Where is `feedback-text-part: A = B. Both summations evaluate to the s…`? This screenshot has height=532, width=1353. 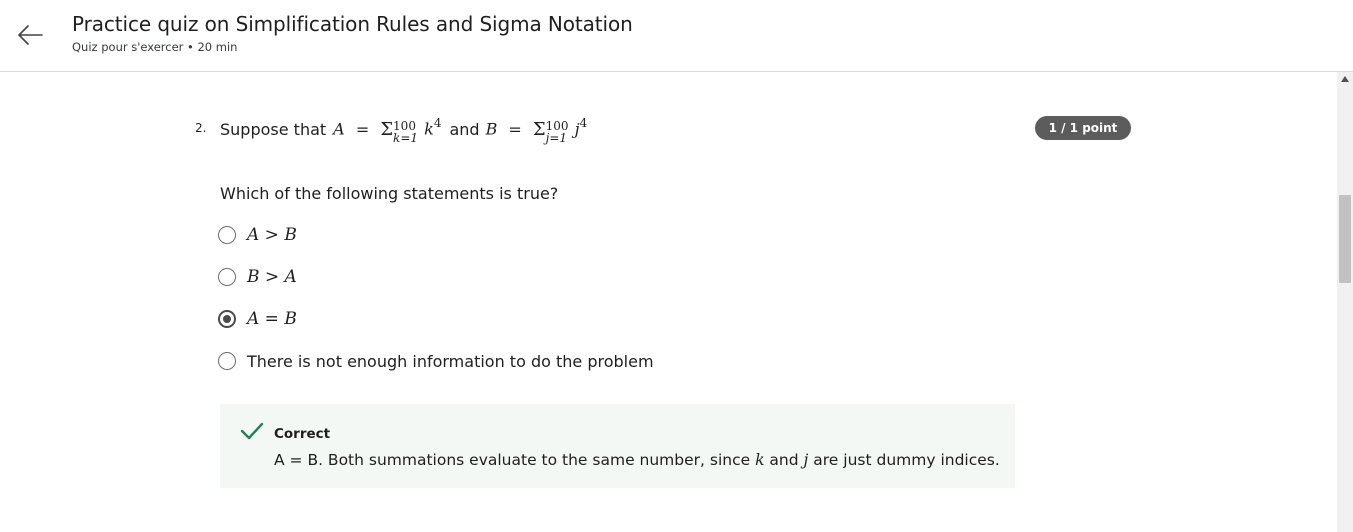
feedback-text-part: A = B. Both summations evaluate to the s… is located at coordinates (512, 460).